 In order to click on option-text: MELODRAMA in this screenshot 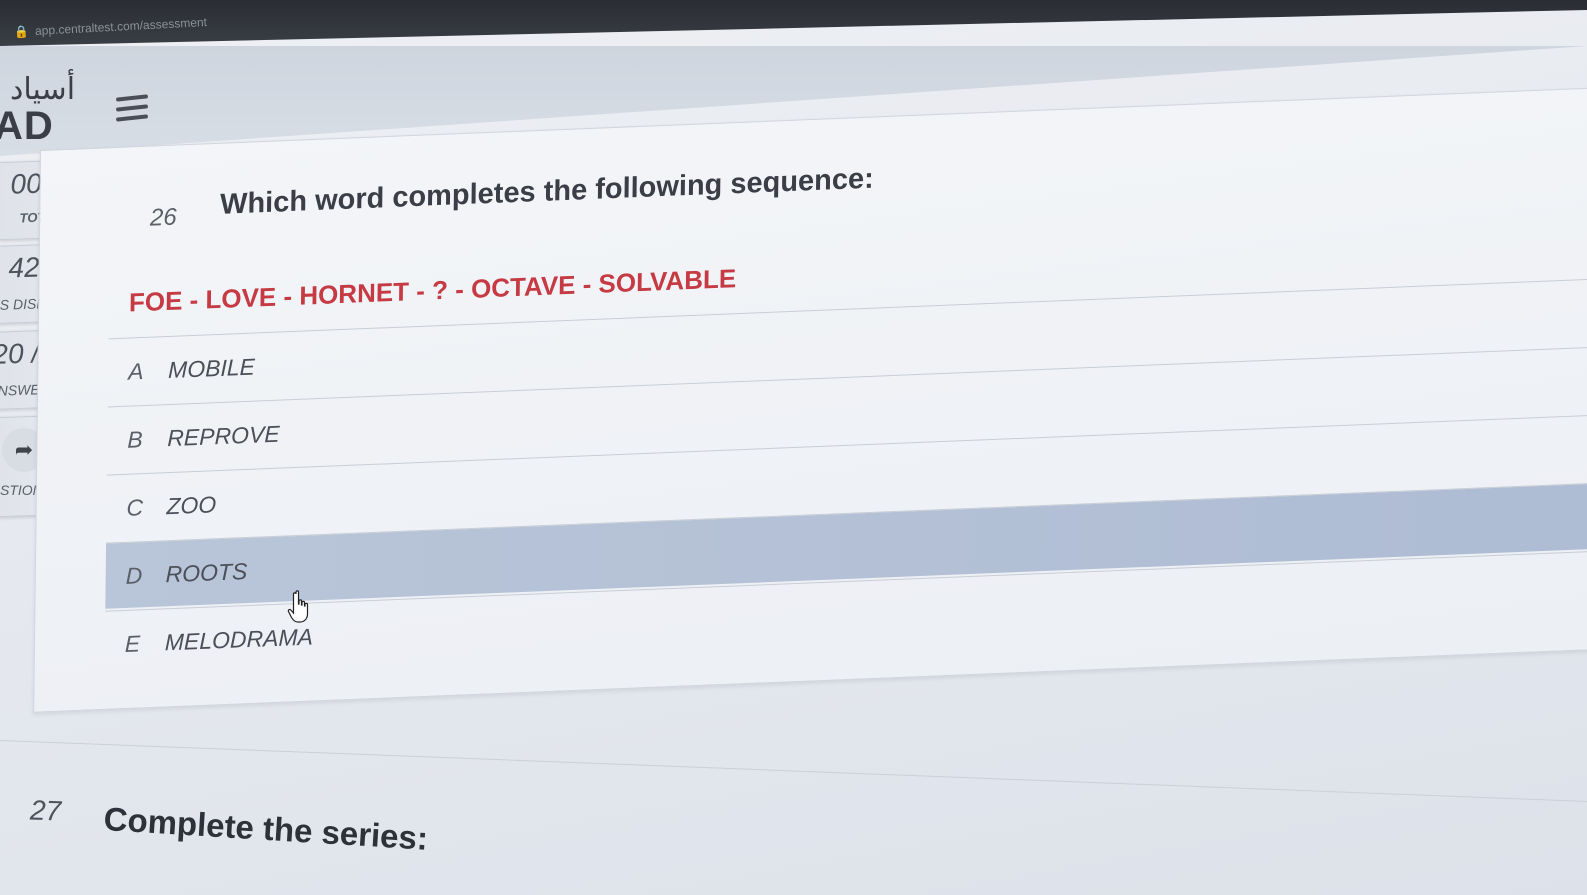, I will do `click(239, 639)`.